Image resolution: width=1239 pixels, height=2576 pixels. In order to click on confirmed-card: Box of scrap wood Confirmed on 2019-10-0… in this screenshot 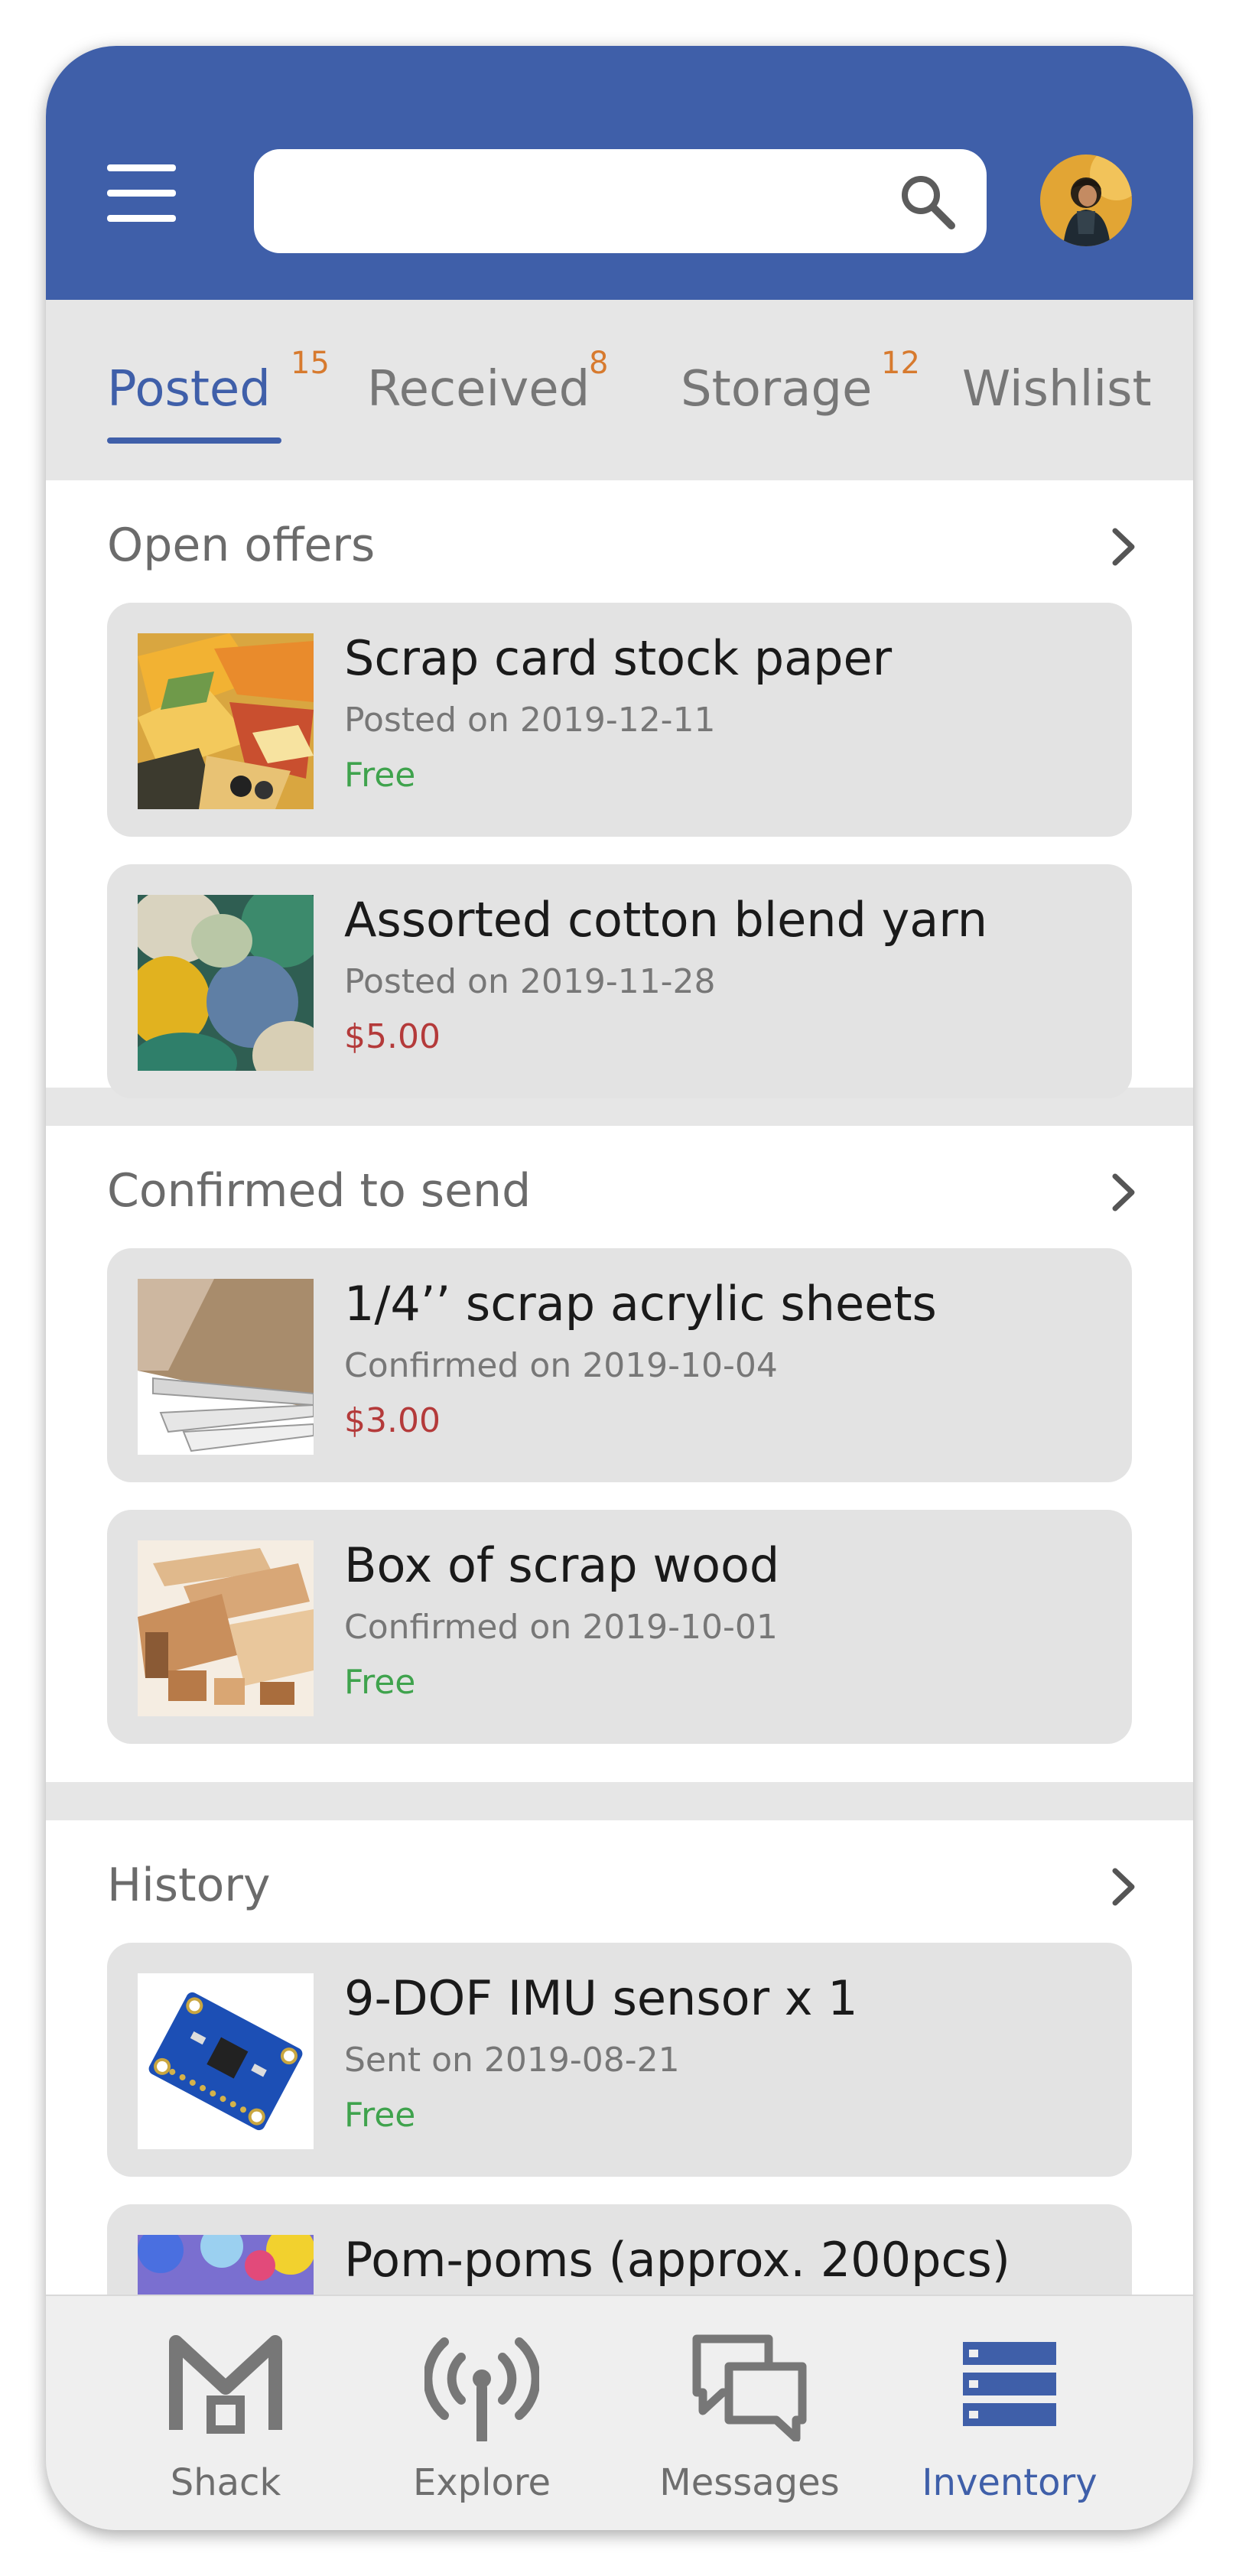, I will do `click(620, 1627)`.